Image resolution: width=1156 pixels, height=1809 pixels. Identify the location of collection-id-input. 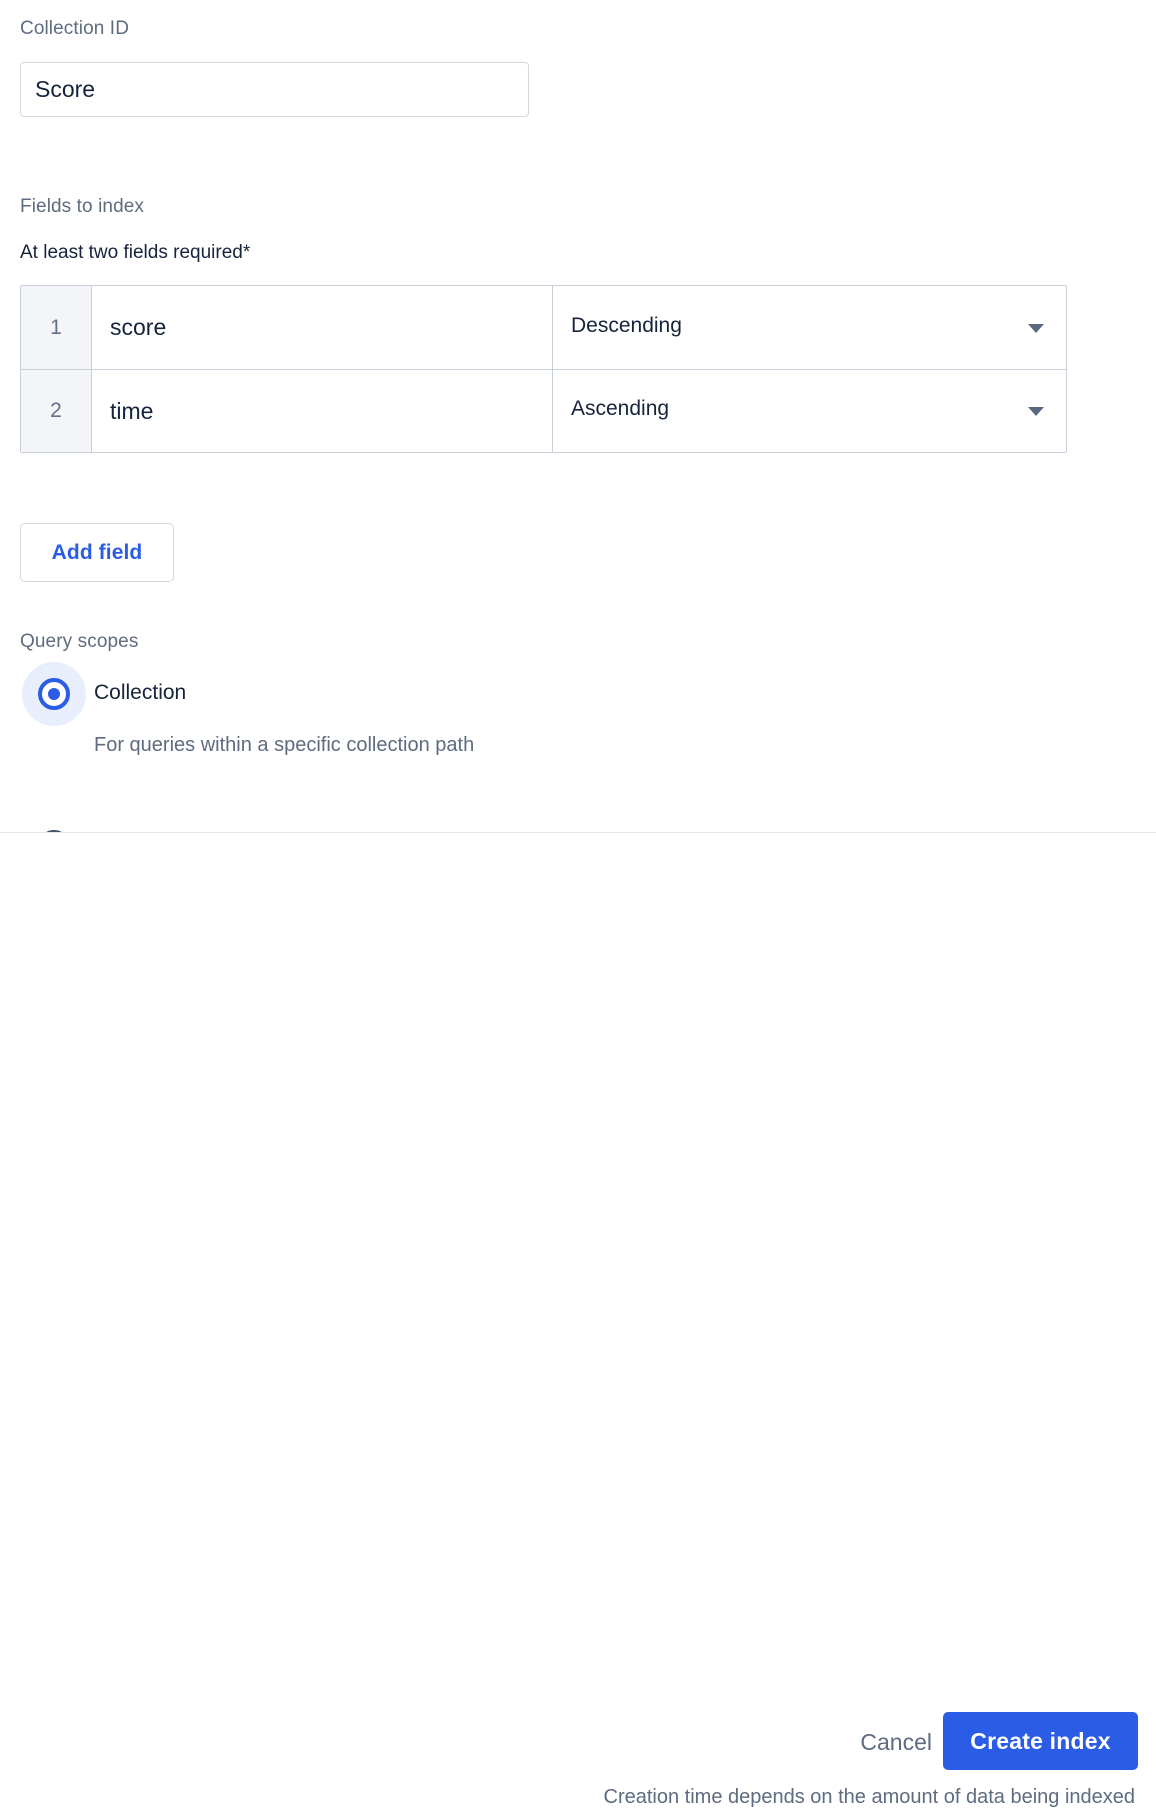
(274, 89).